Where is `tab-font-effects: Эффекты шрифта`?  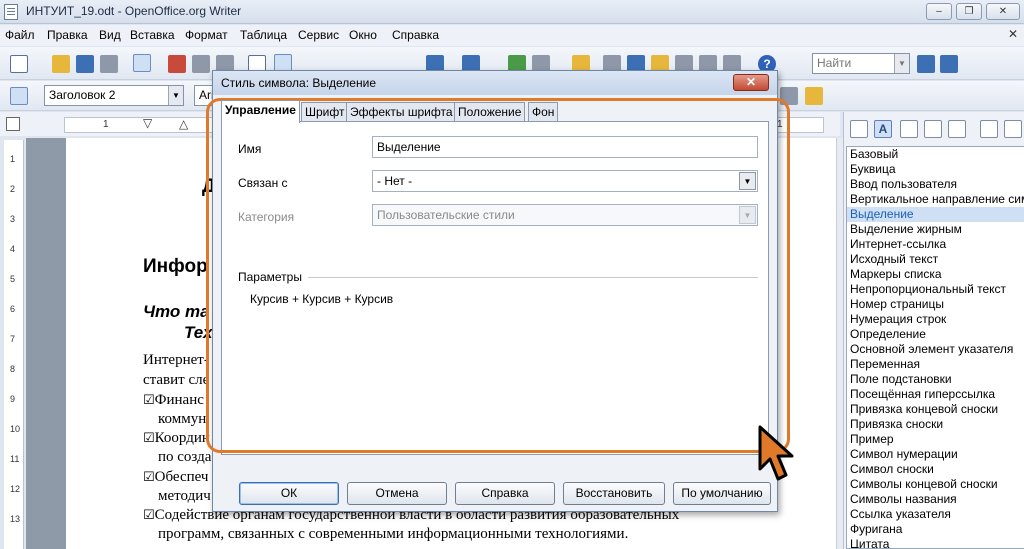
tab-font-effects: Эффекты шрифта is located at coordinates (401, 112).